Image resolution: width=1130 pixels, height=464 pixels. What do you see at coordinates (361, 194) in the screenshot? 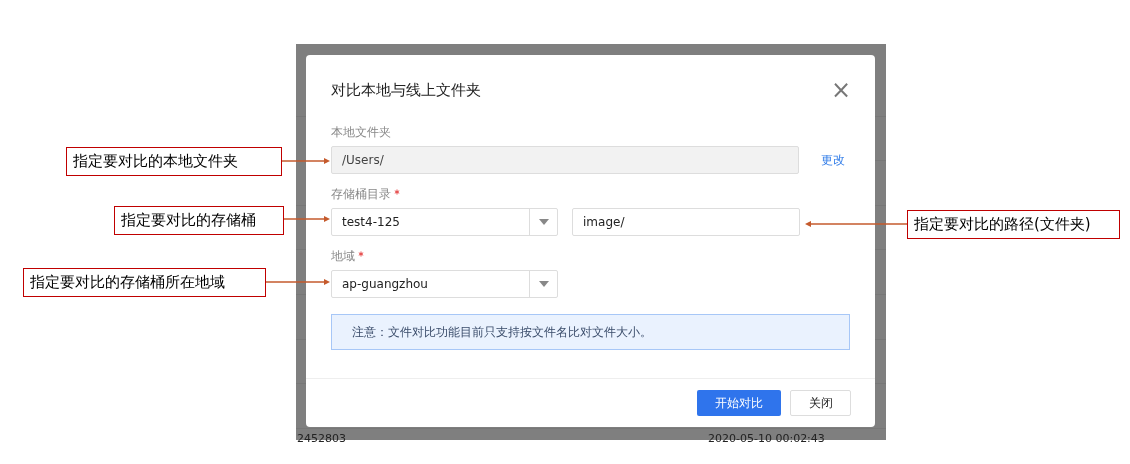
I see `field-label: 存储桶目录` at bounding box center [361, 194].